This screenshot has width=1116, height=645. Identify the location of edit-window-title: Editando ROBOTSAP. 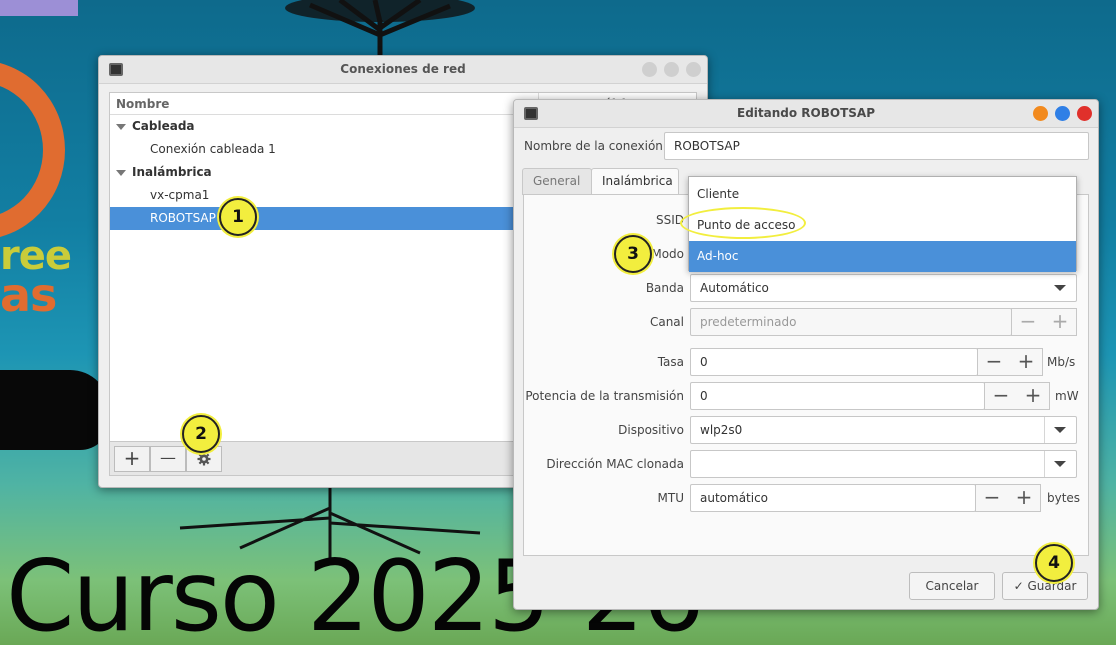
(806, 113).